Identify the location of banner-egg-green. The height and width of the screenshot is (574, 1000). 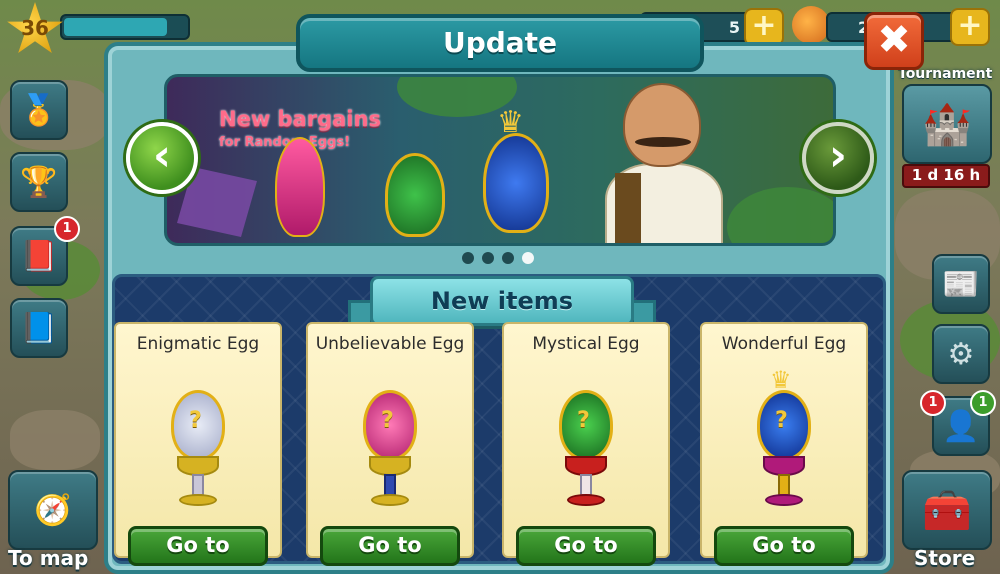
(415, 195).